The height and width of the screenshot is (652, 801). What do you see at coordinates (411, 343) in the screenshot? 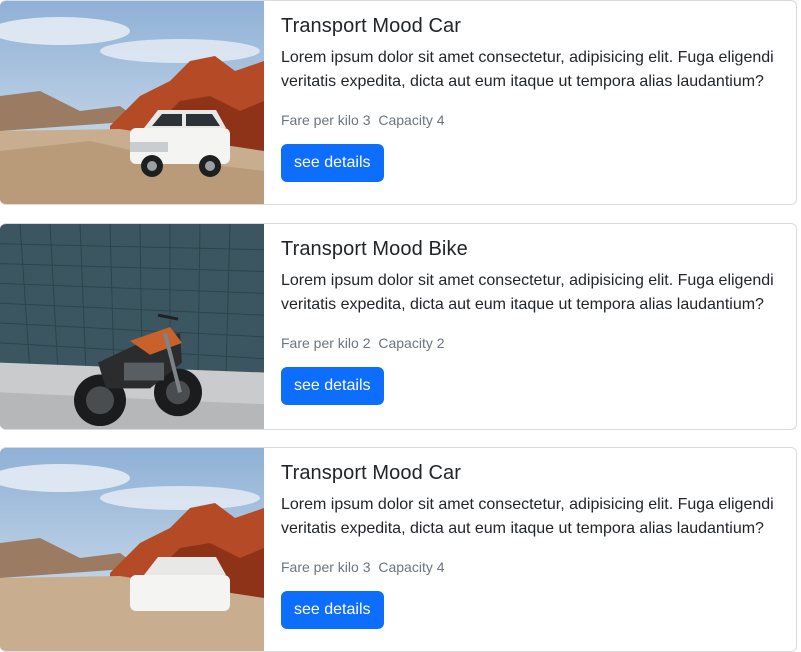
I see `capacity-label: Capacity 2` at bounding box center [411, 343].